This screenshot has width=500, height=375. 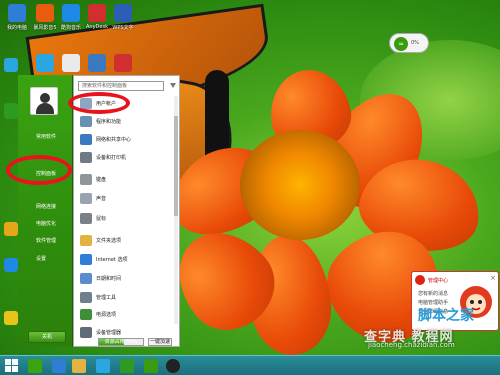 I want to click on filter-icon, so click(x=173, y=86).